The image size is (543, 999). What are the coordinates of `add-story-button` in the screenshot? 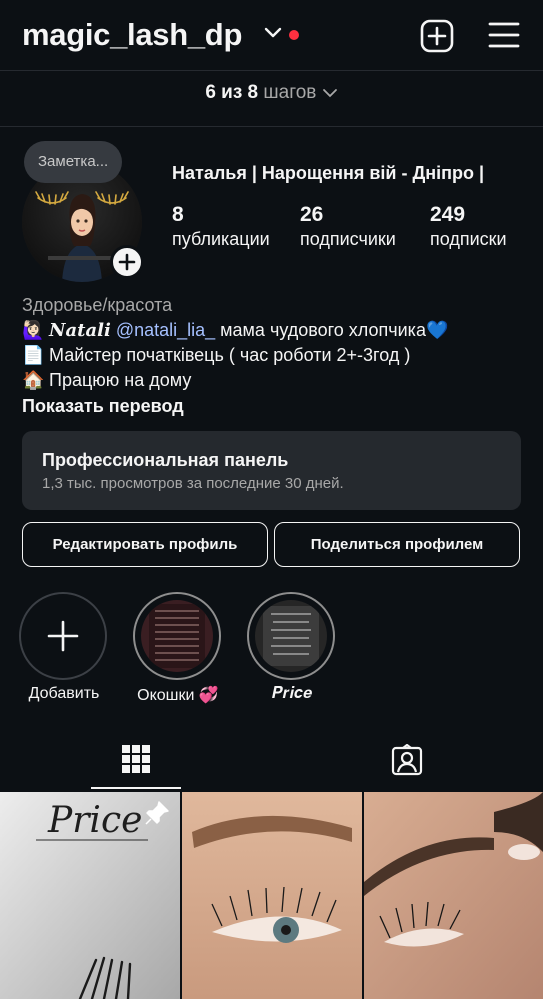 It's located at (127, 262).